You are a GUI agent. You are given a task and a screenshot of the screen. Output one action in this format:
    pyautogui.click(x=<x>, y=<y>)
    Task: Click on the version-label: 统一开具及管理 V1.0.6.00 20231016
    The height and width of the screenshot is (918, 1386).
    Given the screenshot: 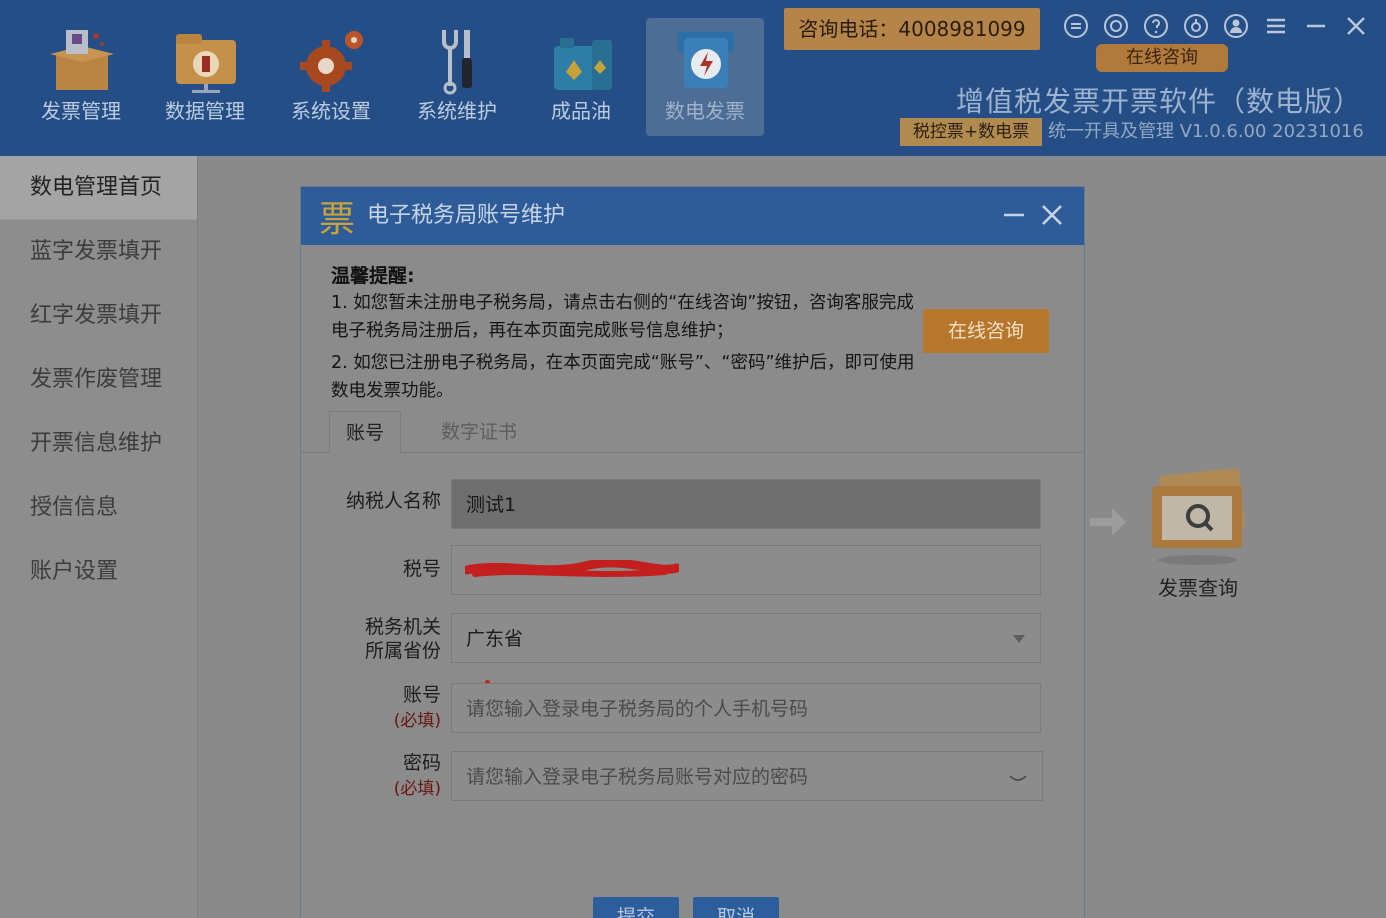 What is the action you would take?
    pyautogui.click(x=1206, y=131)
    